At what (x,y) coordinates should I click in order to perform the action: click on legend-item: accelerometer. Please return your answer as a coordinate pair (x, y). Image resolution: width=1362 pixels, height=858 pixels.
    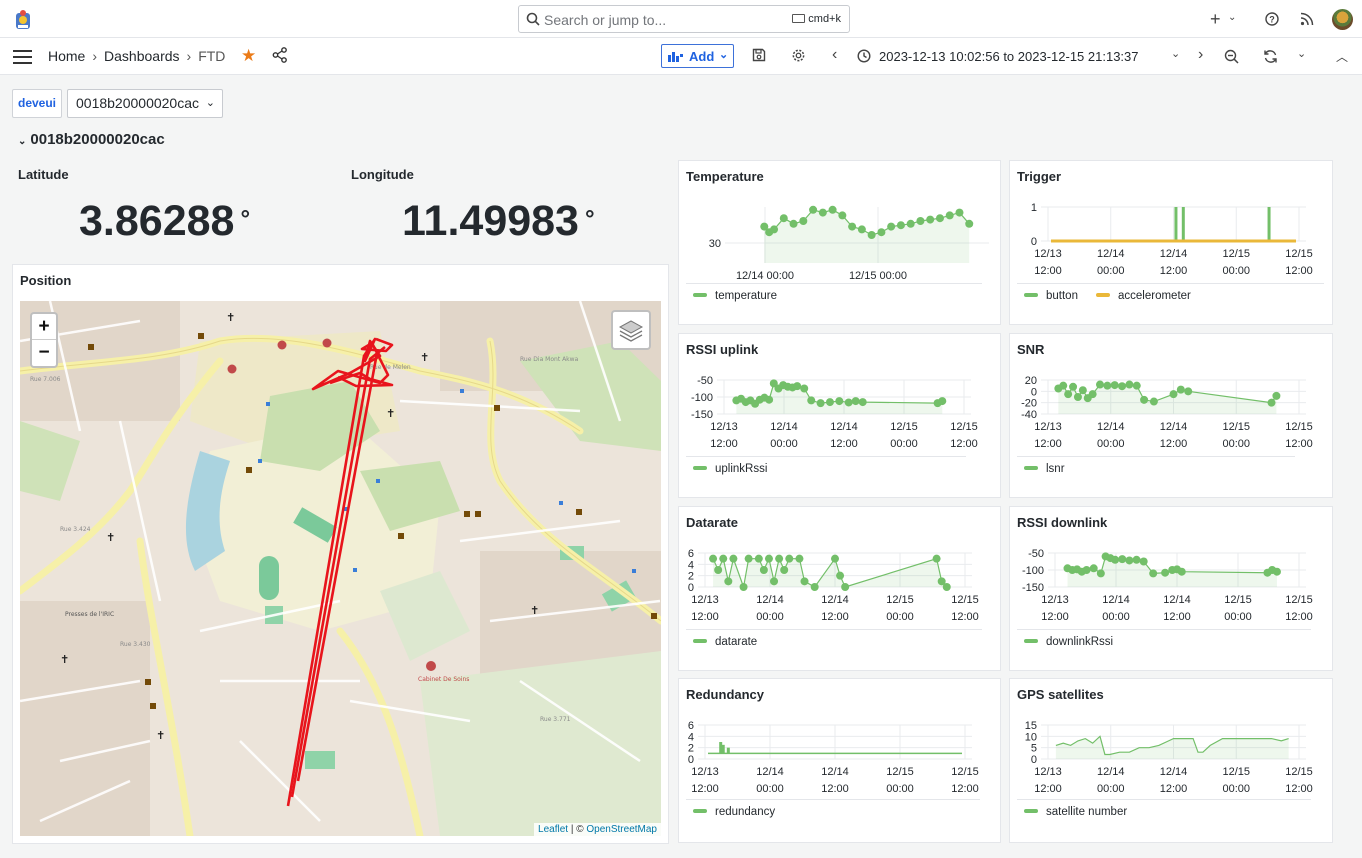
    Looking at the image, I should click on (1143, 296).